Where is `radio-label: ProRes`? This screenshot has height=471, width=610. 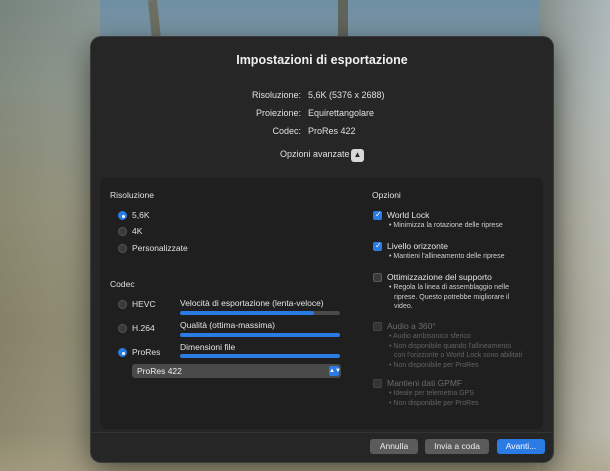
radio-label: ProRes is located at coordinates (146, 352).